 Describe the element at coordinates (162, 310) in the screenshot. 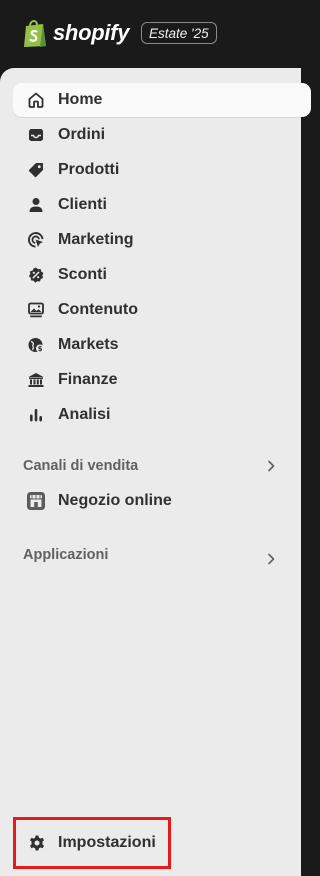

I see `sidebar-item-contenuto: Contenuto` at that location.